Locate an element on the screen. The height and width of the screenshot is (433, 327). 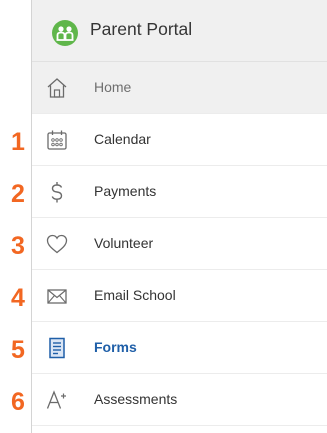
callout-number-6: 6 is located at coordinates (18, 402).